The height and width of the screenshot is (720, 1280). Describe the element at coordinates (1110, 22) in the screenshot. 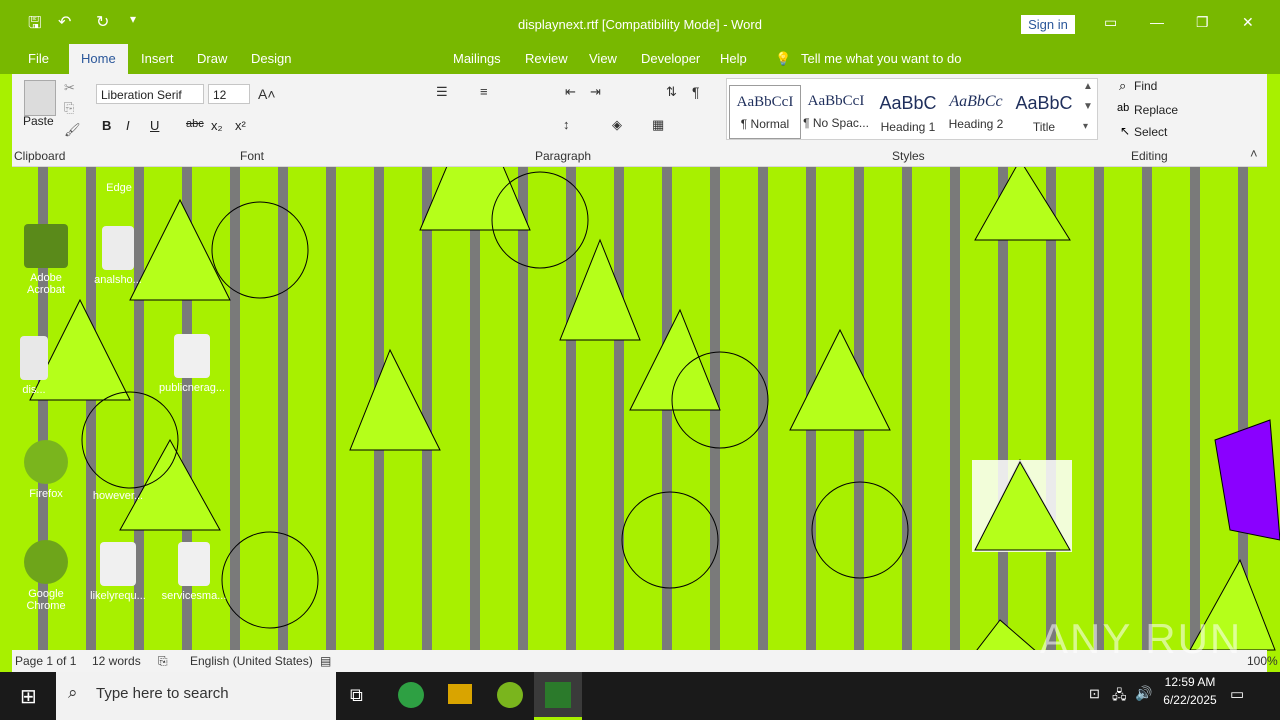

I see `ribbon-display-icon: ▭` at that location.